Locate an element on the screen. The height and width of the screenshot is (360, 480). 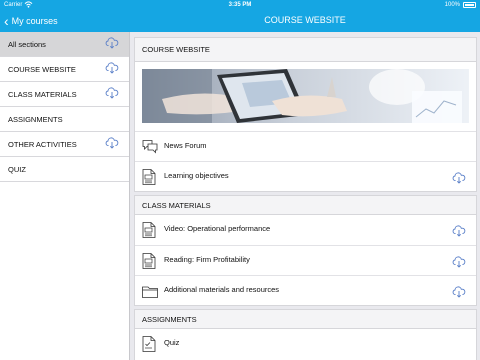
chevron-left-icon: ‹ is located at coordinates (6, 21).